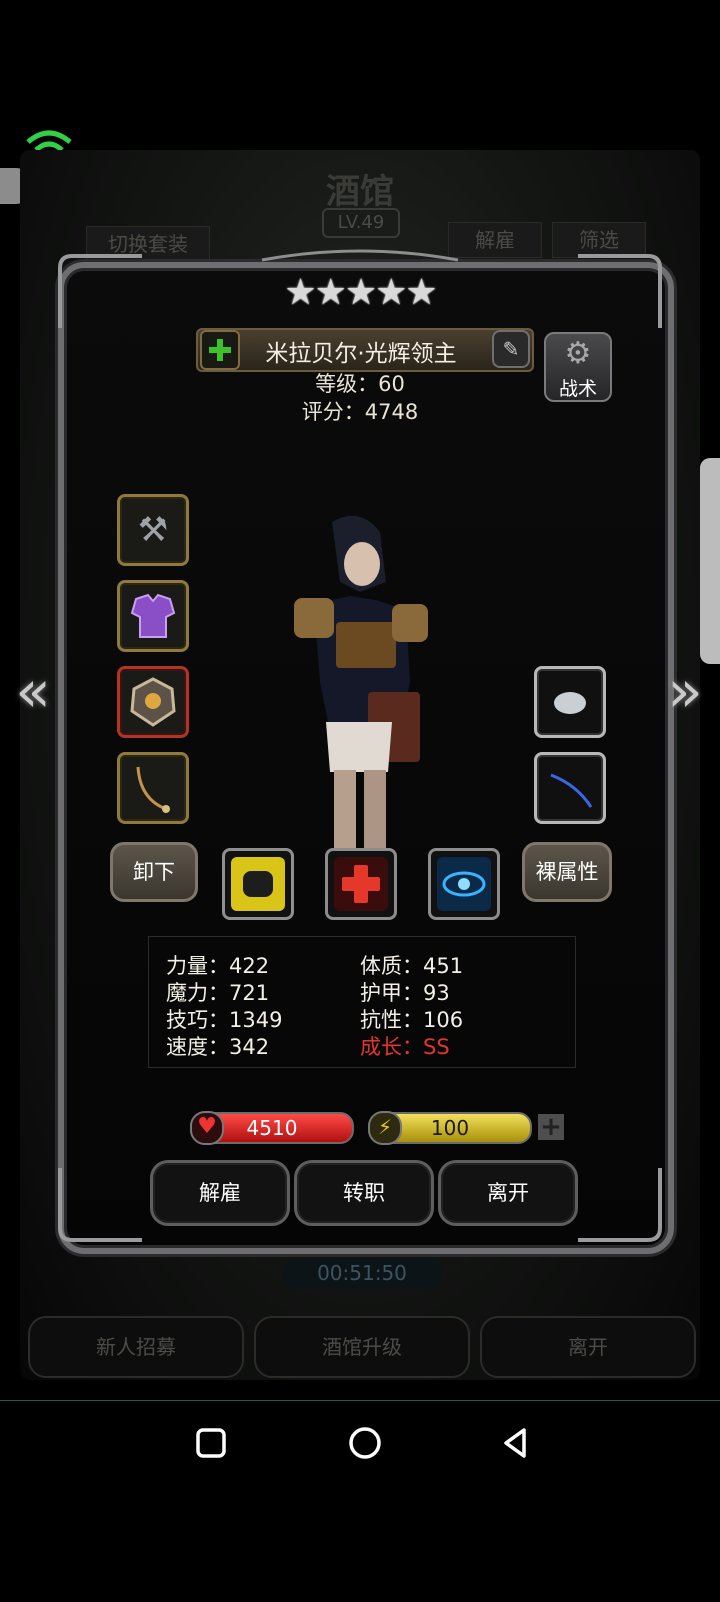  I want to click on tavern-timer: 00:51:50, so click(362, 1273).